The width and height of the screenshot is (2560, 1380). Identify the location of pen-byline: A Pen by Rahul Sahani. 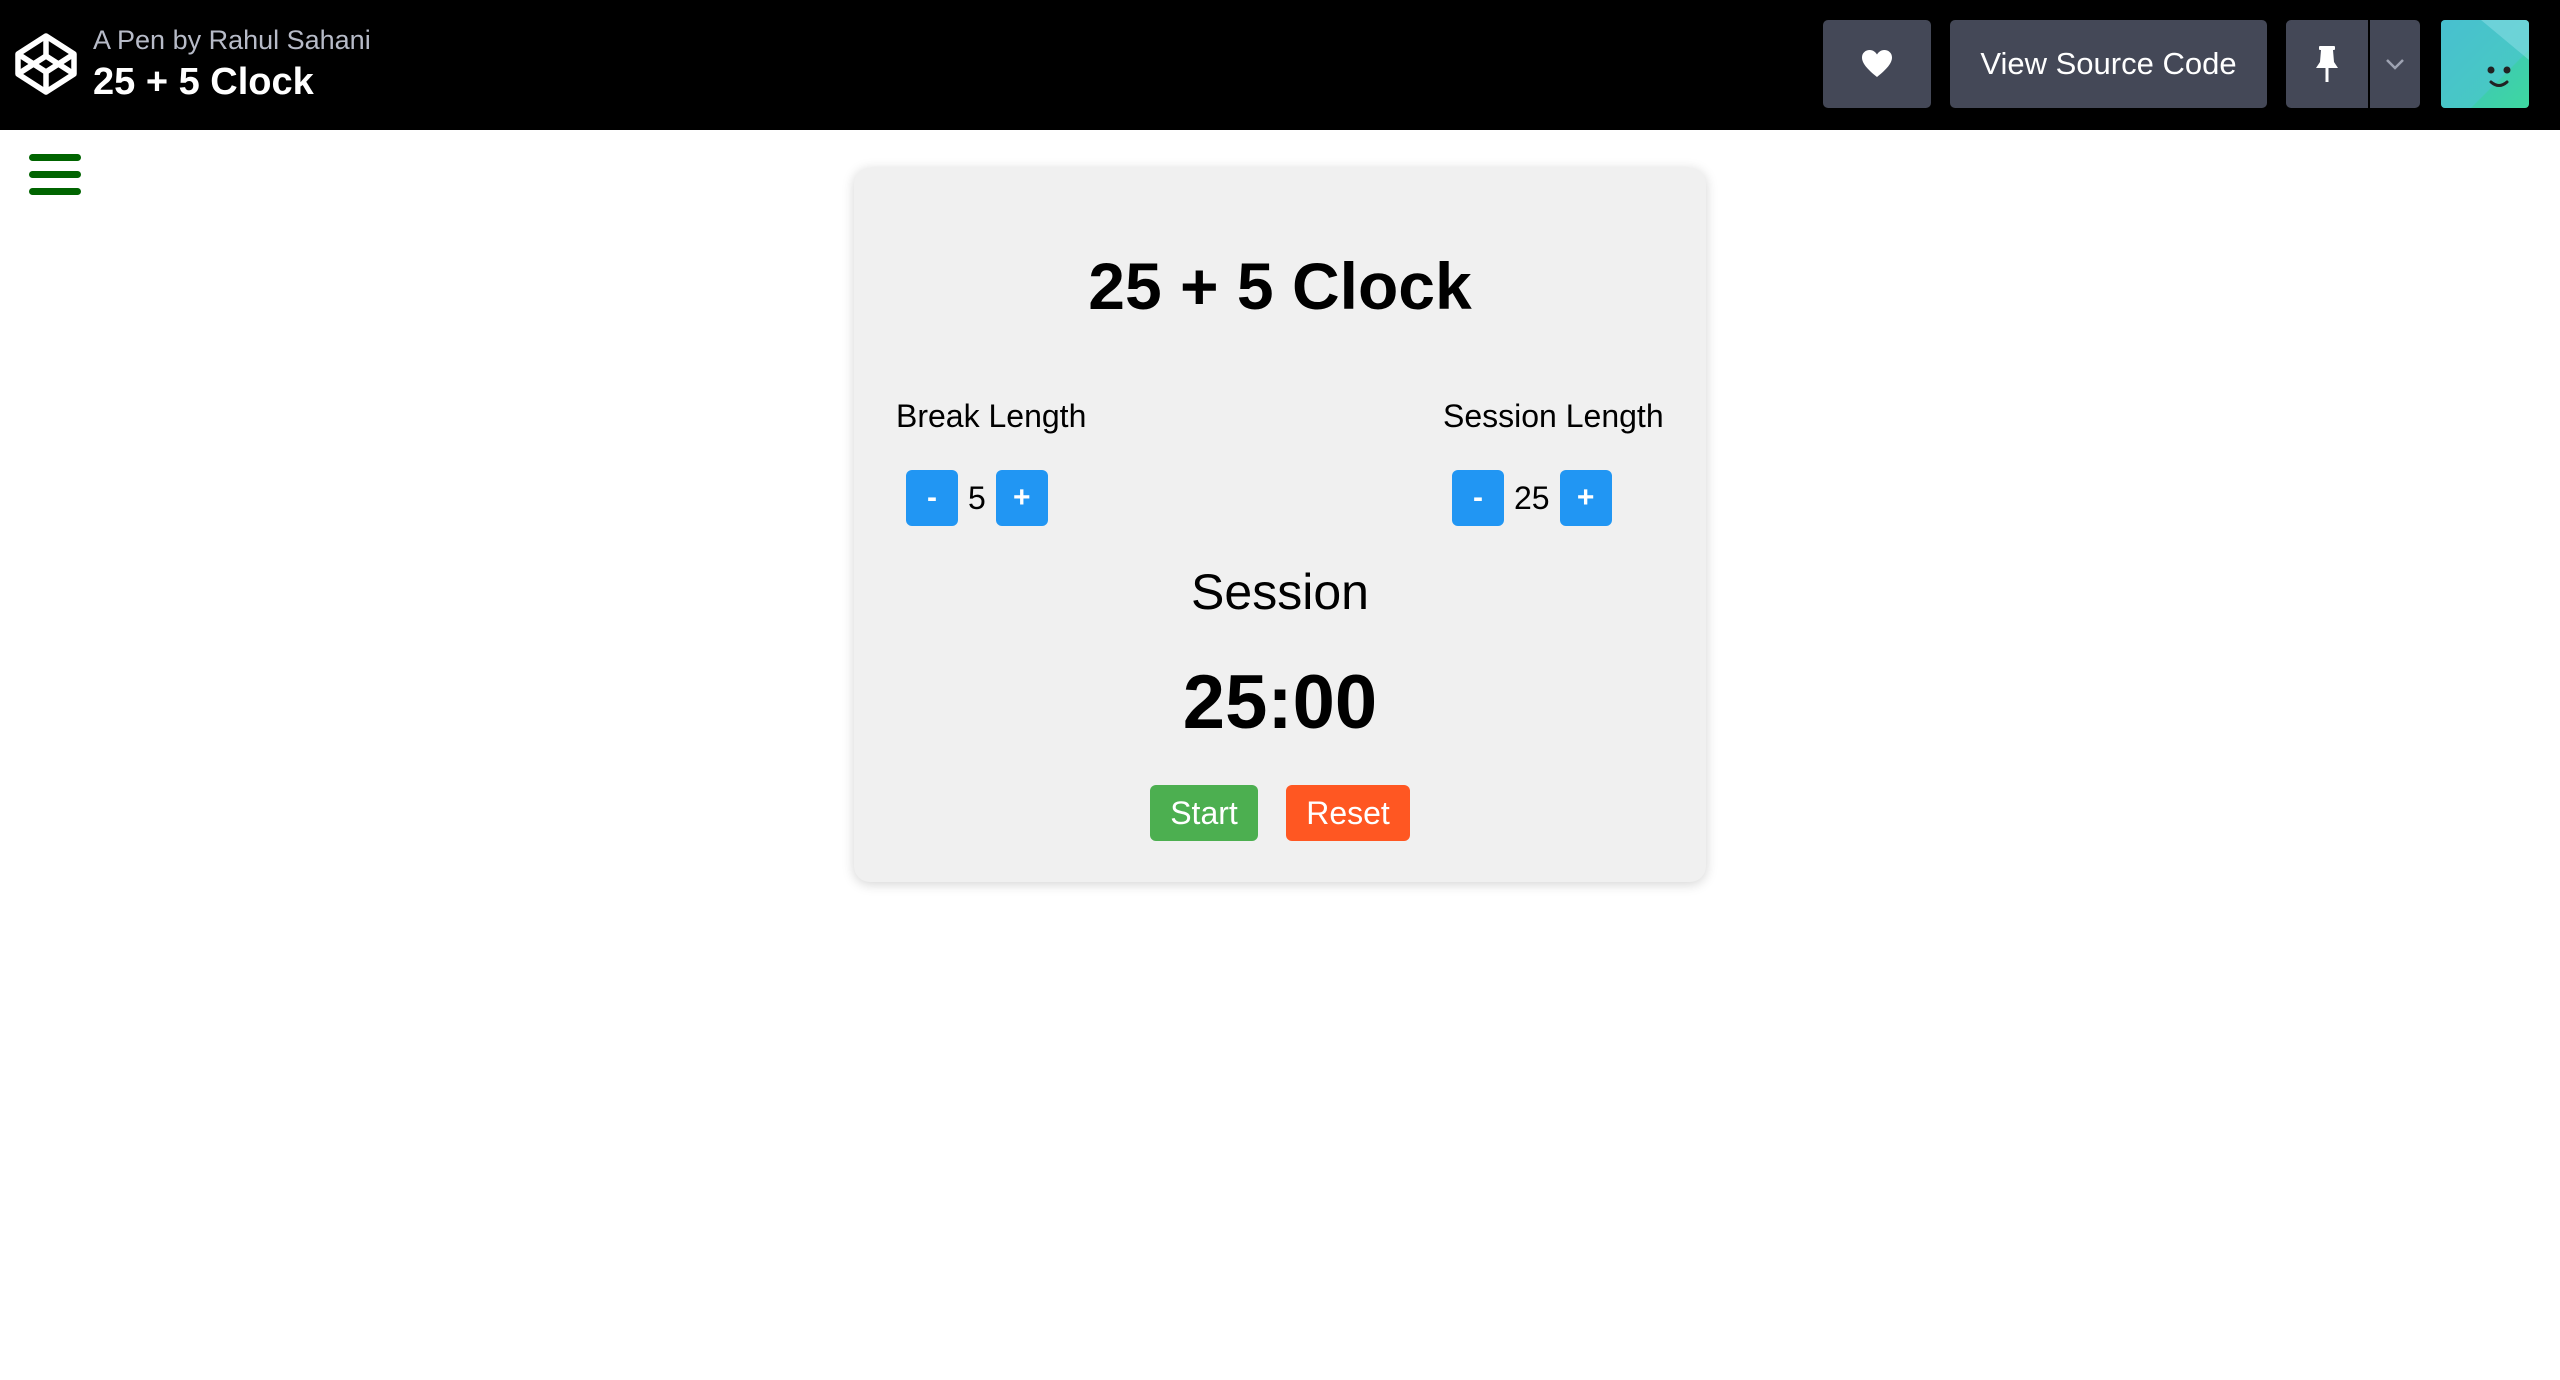
(232, 40).